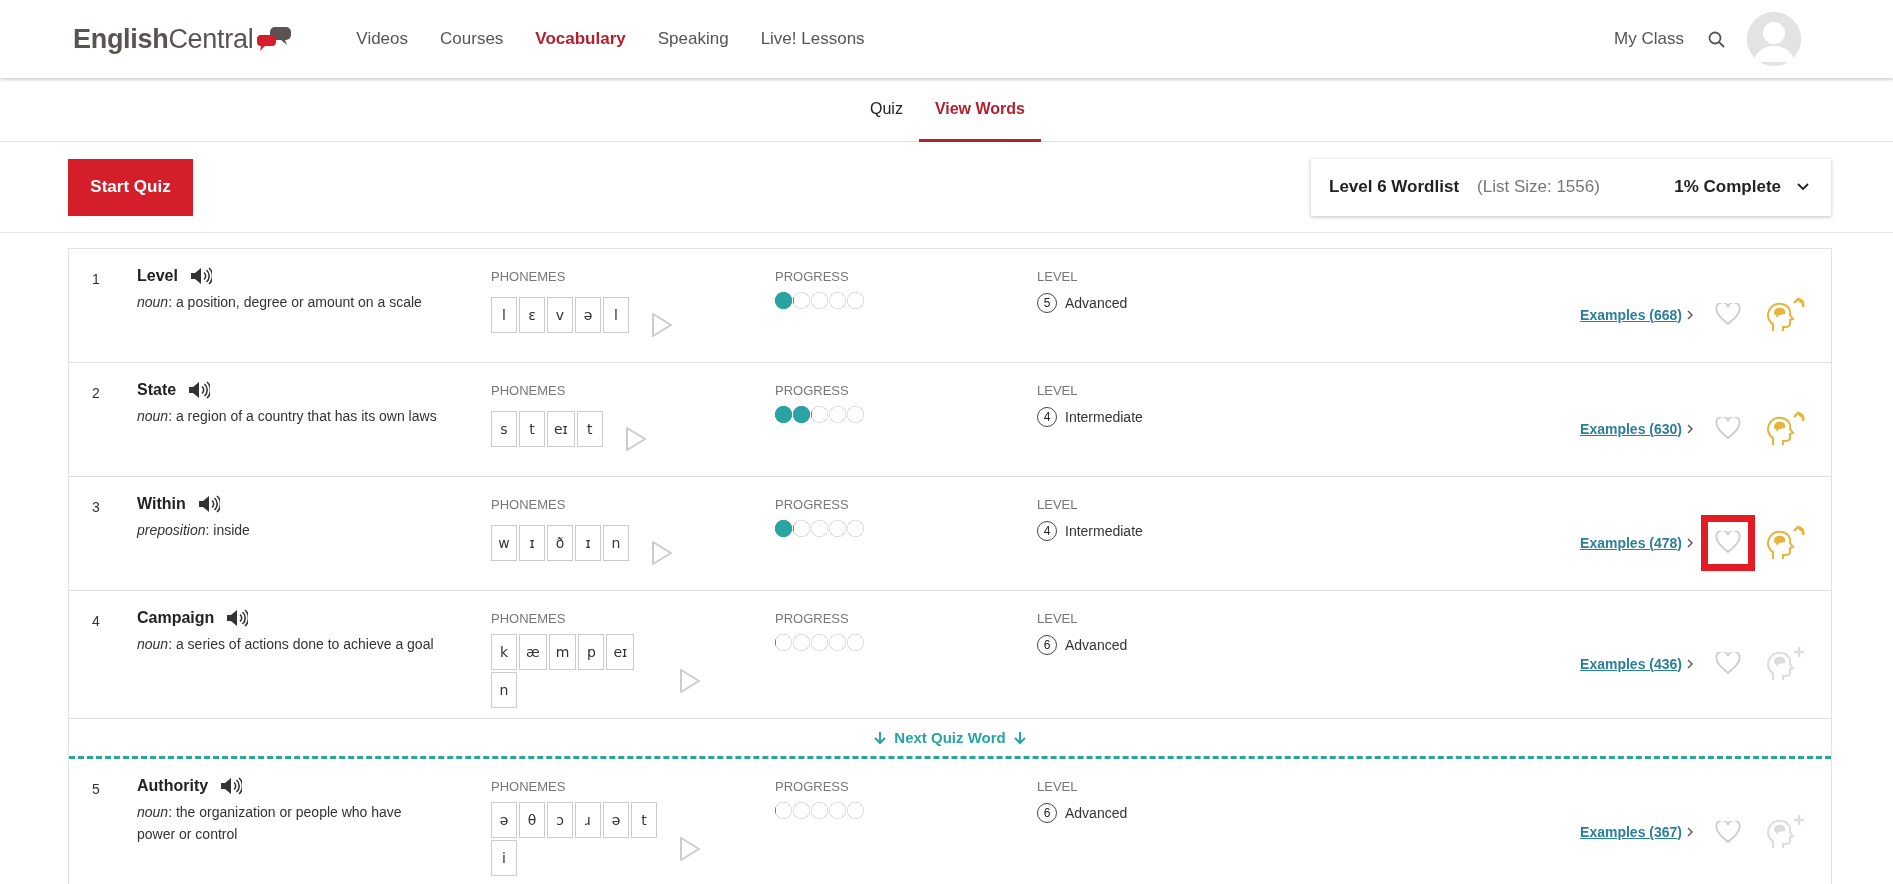 Image resolution: width=1893 pixels, height=884 pixels. I want to click on examples-link: Examples (367), so click(1631, 832).